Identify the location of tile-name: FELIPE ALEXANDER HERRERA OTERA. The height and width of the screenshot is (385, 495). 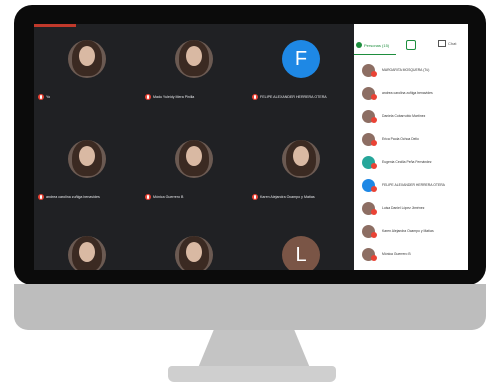
(289, 97).